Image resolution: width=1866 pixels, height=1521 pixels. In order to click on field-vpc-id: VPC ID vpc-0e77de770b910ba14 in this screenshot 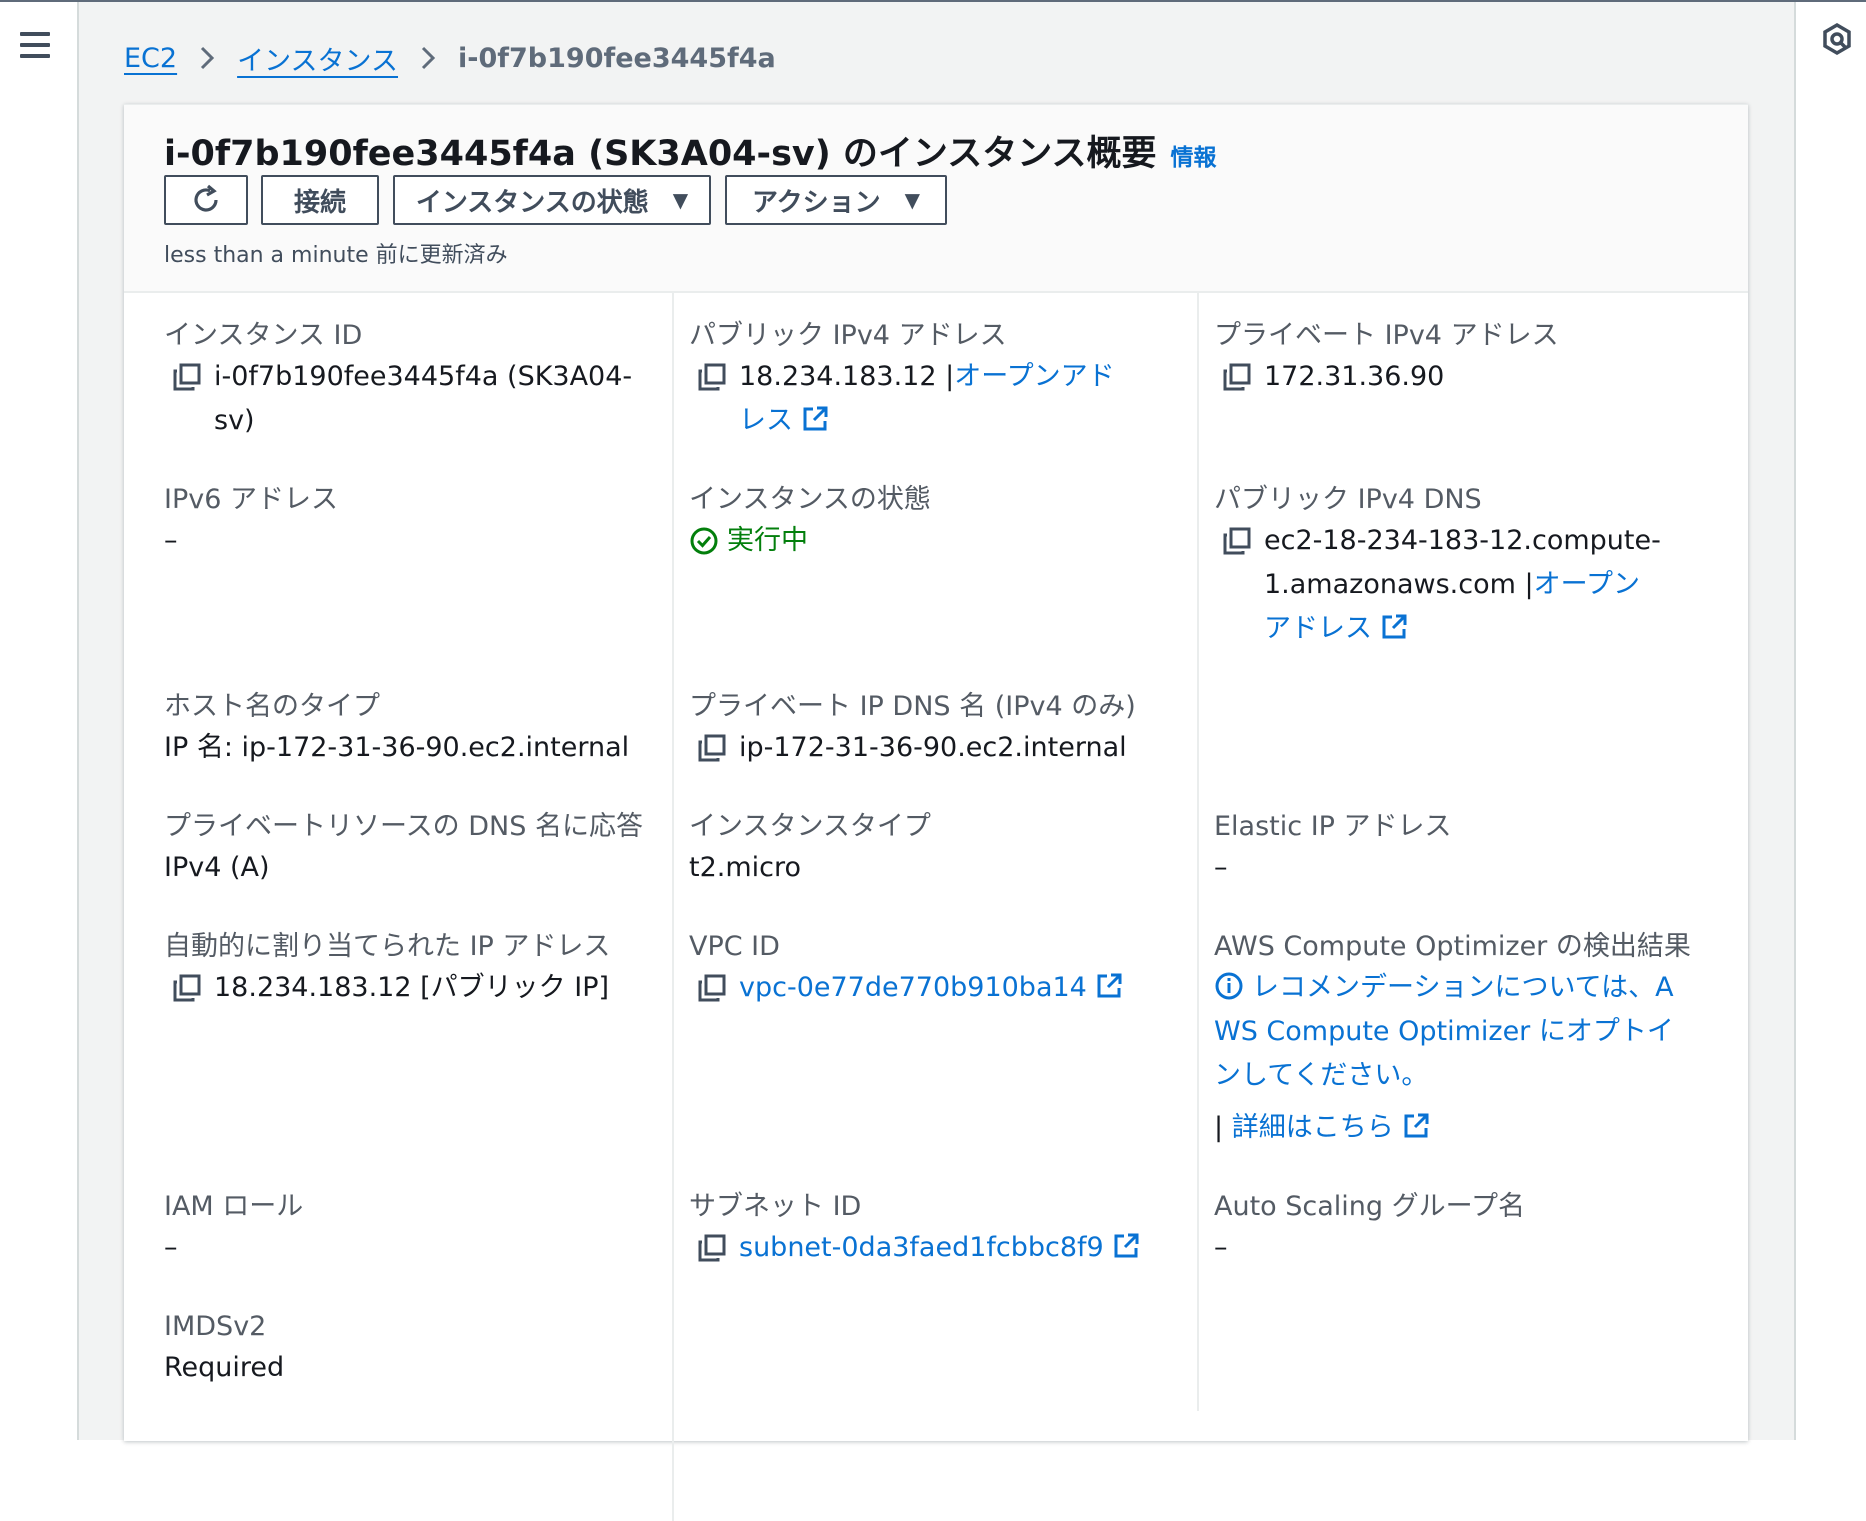, I will do `click(924, 969)`.